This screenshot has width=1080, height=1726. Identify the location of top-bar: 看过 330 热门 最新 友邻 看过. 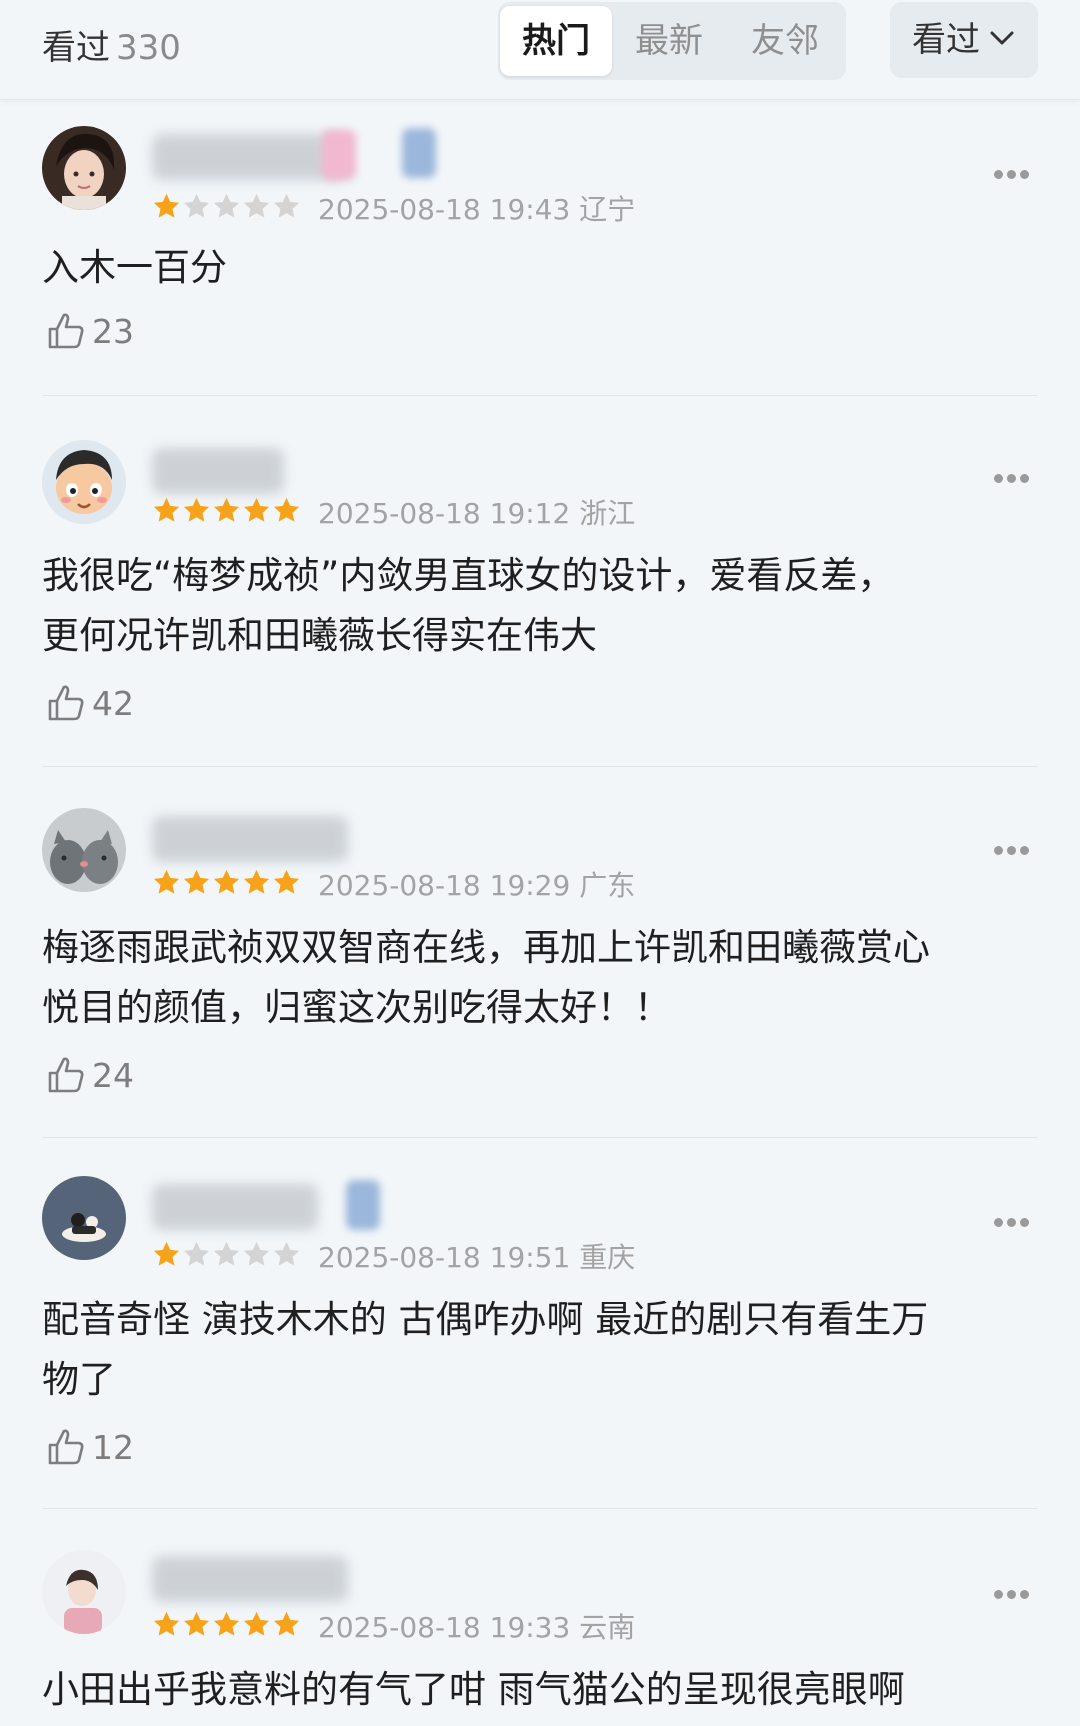
(540, 50).